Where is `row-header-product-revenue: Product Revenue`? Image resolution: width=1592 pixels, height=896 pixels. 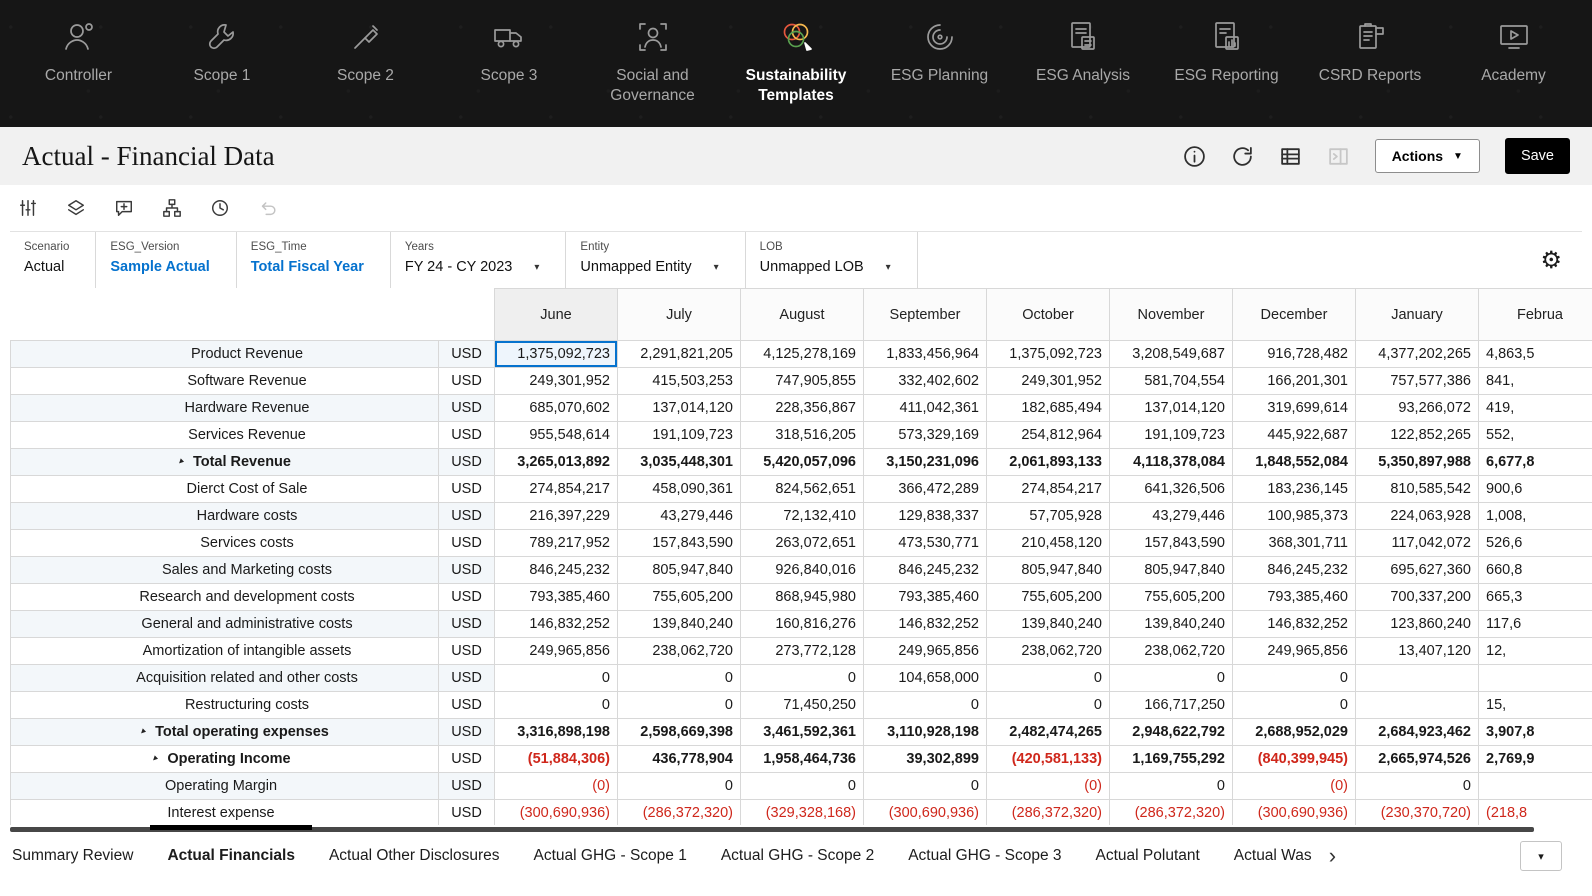
row-header-product-revenue: Product Revenue is located at coordinates (224, 354).